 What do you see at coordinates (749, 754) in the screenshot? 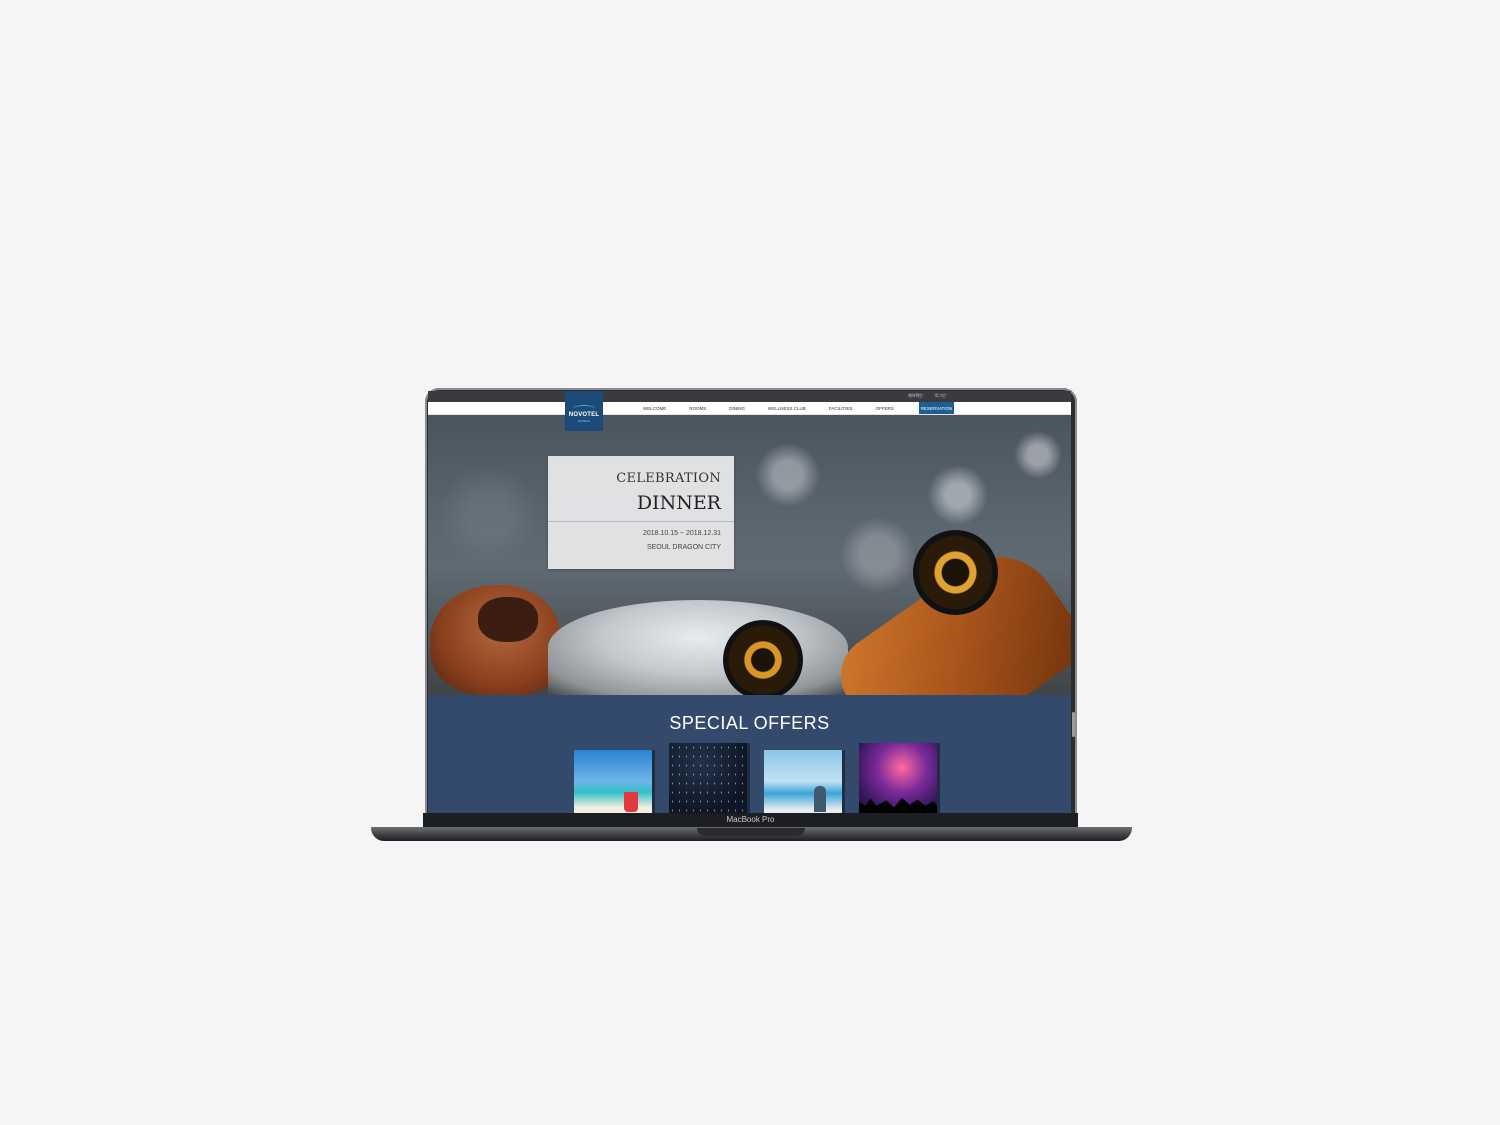
I see `special-offers-section: SPECIAL OFFERS` at bounding box center [749, 754].